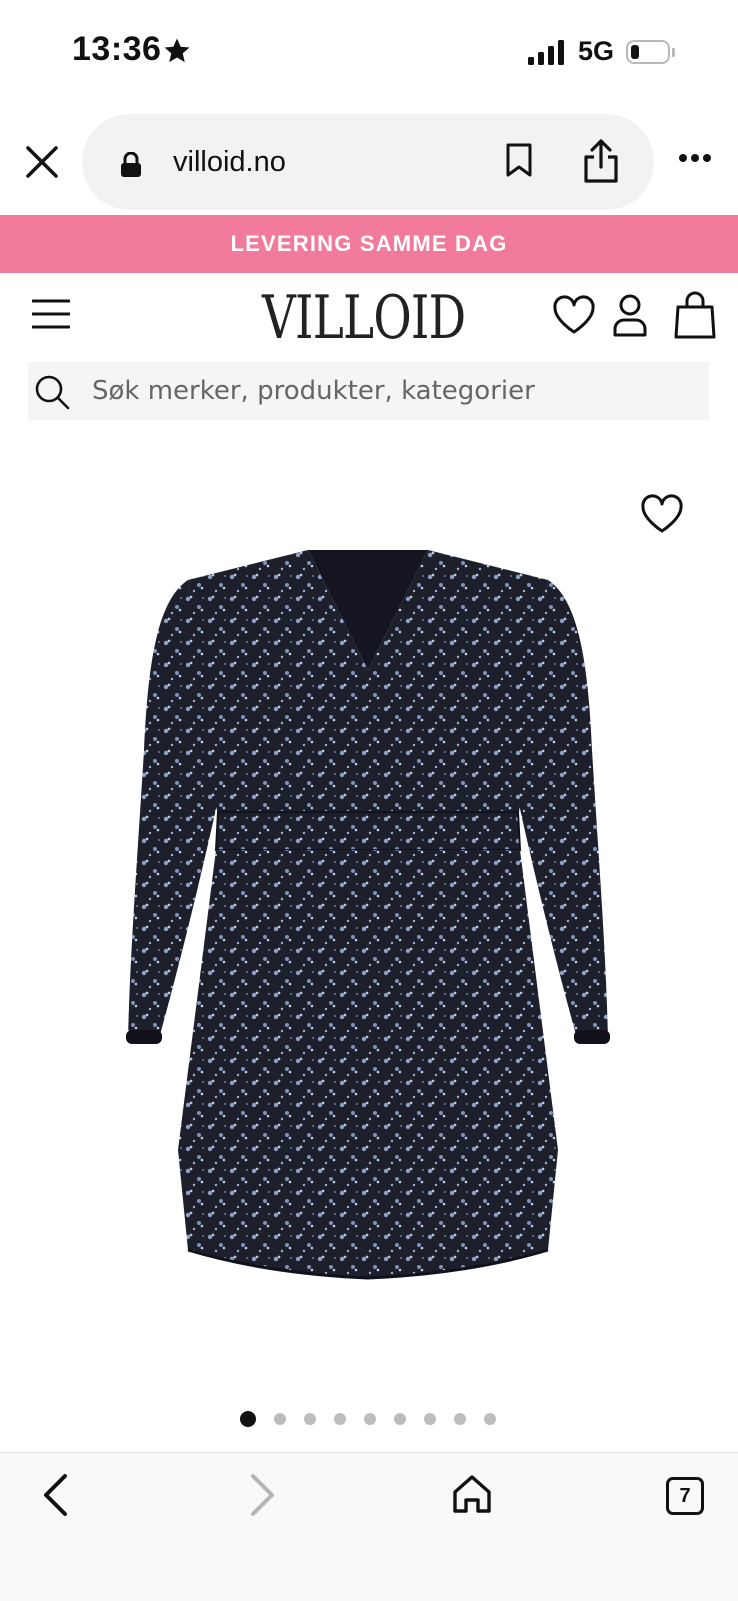 The width and height of the screenshot is (738, 1601). Describe the element at coordinates (673, 52) in the screenshot. I see `battery-tip` at that location.